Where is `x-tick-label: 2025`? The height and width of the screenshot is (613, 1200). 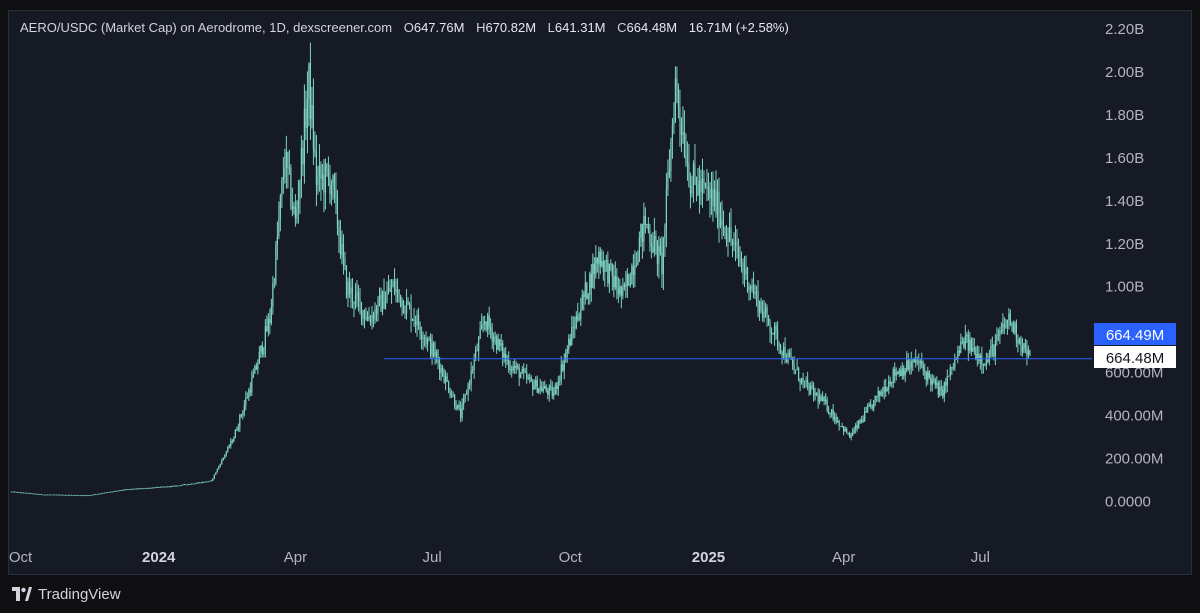 x-tick-label: 2025 is located at coordinates (708, 557).